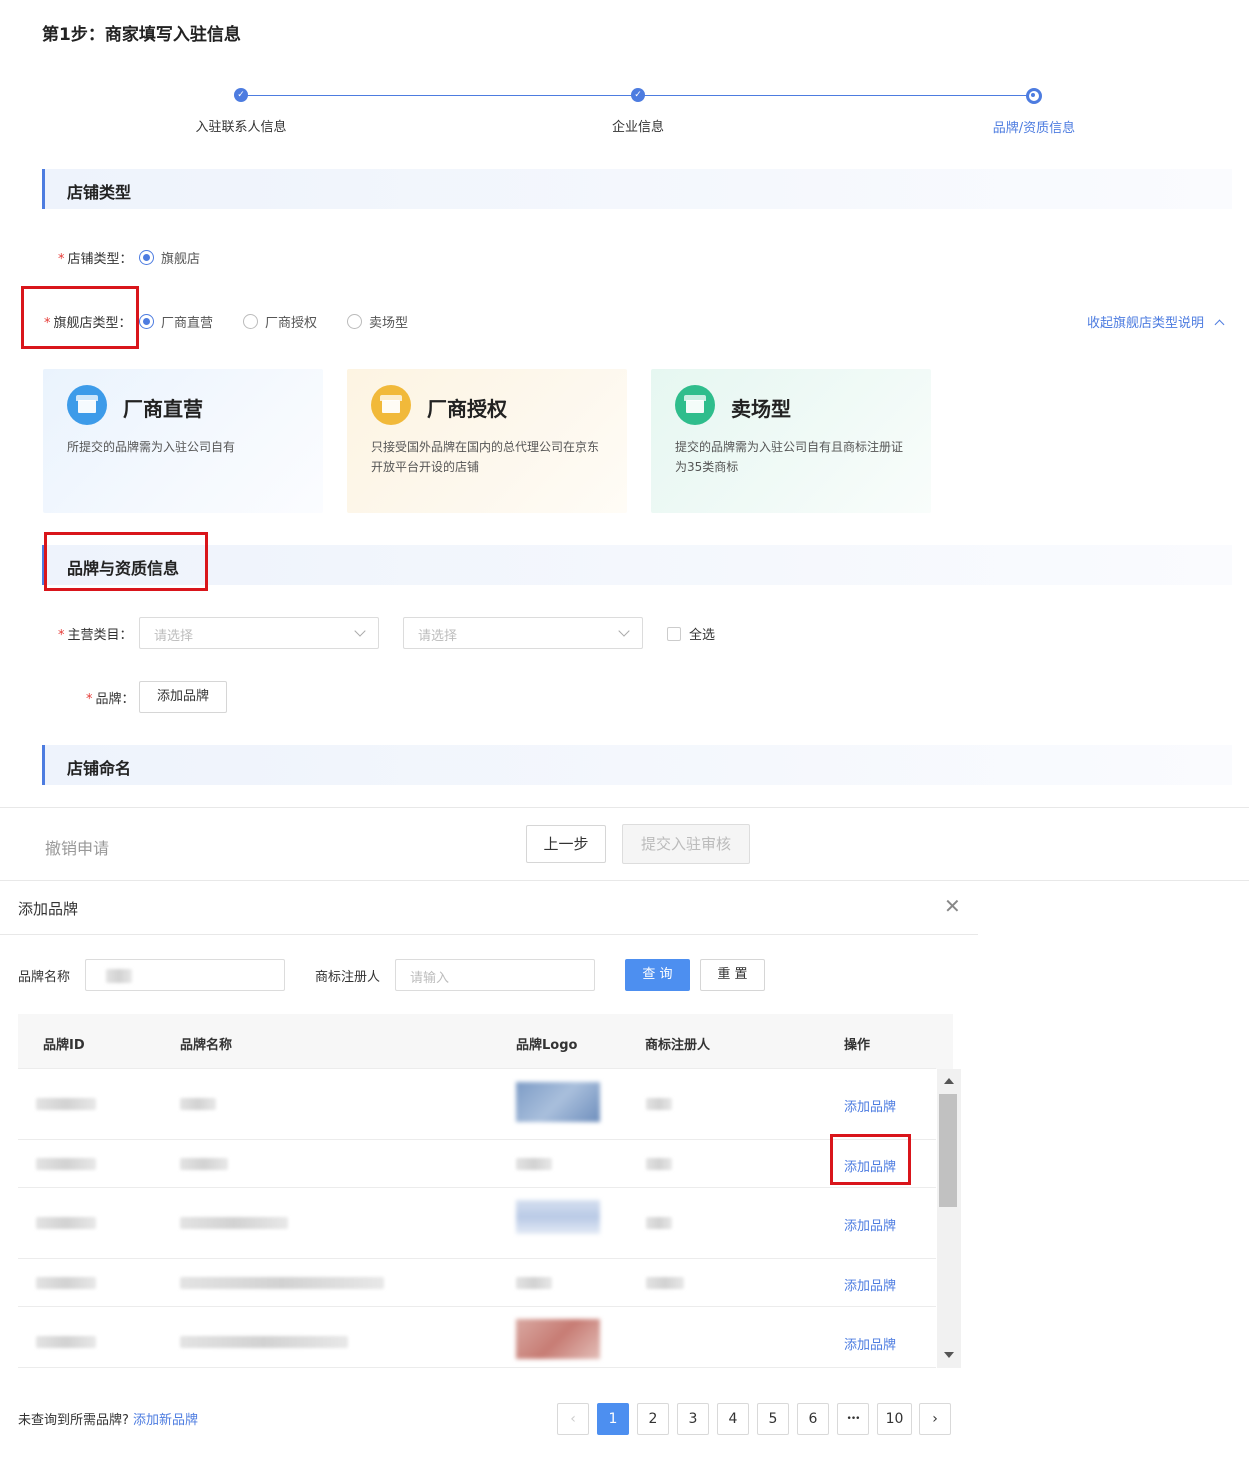  I want to click on registrant-input: 请输入, so click(495, 975).